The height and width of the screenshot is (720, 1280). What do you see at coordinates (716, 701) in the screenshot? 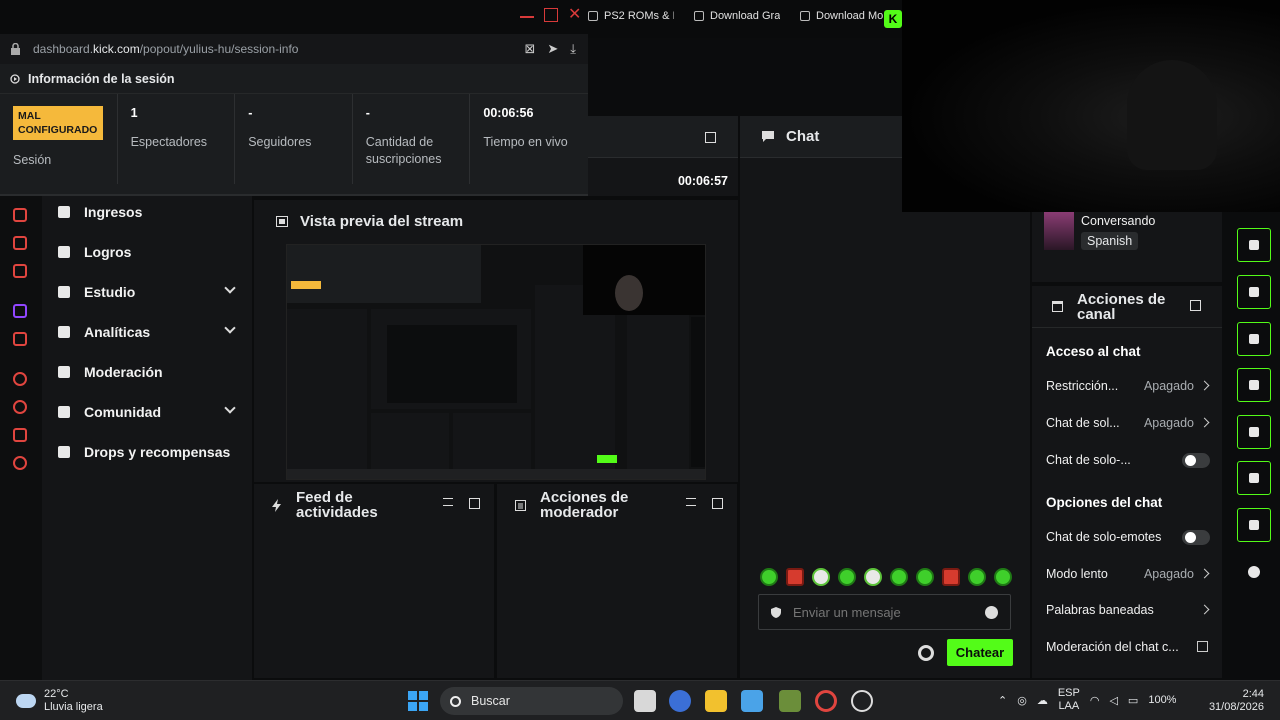
I see `file-explorer-icon` at bounding box center [716, 701].